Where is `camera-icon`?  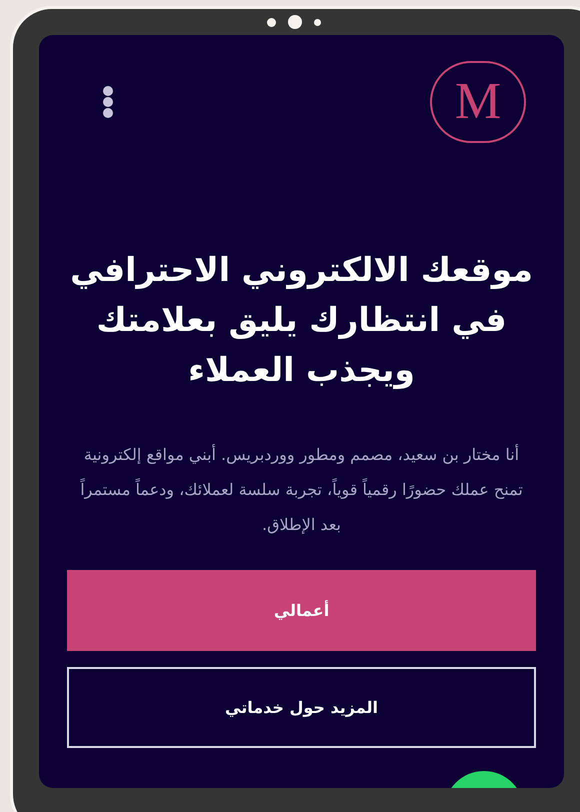 camera-icon is located at coordinates (295, 22).